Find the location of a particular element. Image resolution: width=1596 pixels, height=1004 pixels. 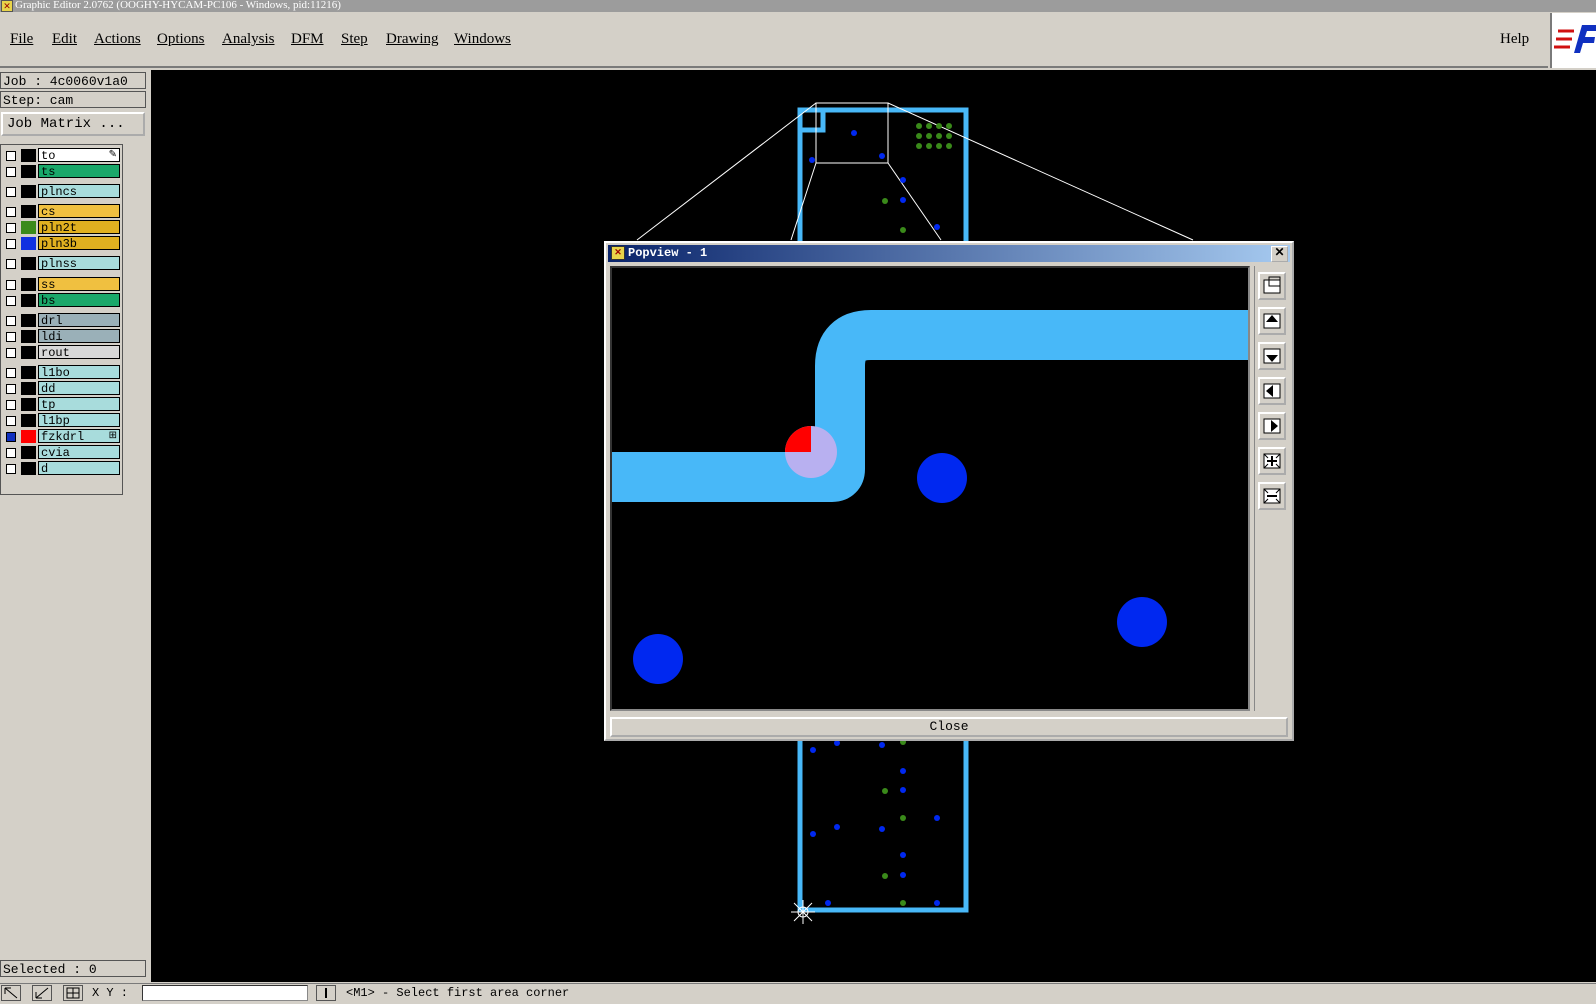

measure-tool-button is located at coordinates (42, 993).